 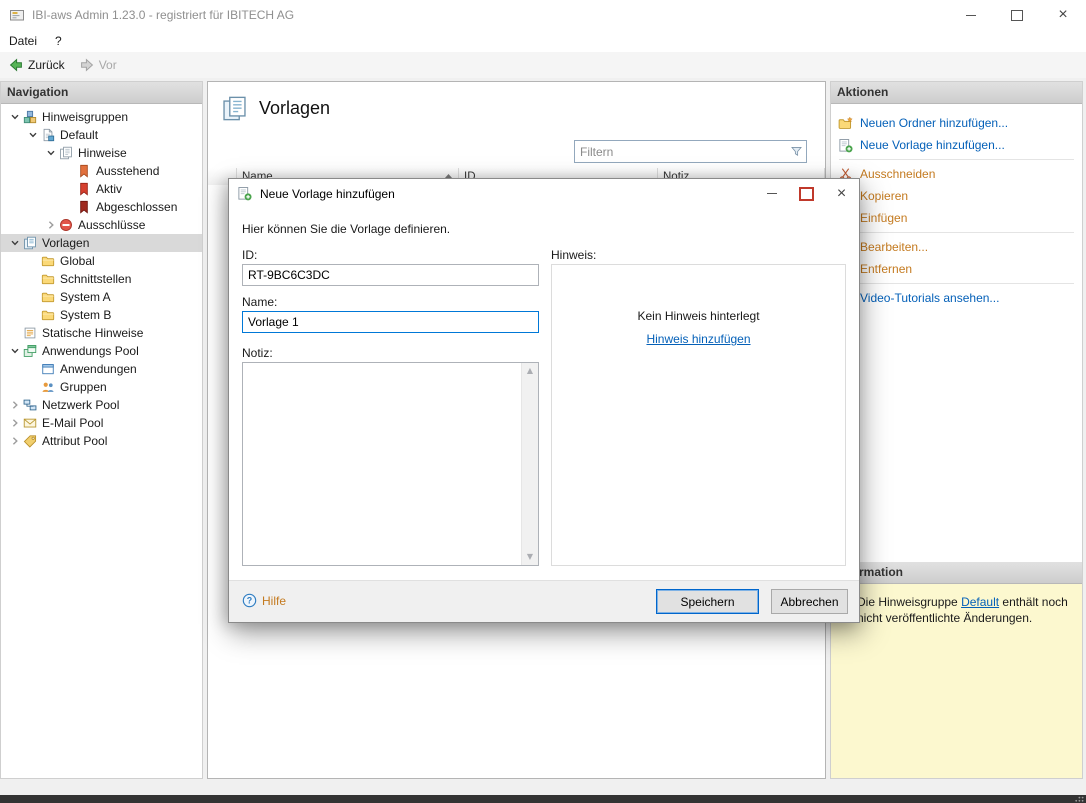 What do you see at coordinates (390, 275) in the screenshot?
I see `id-input` at bounding box center [390, 275].